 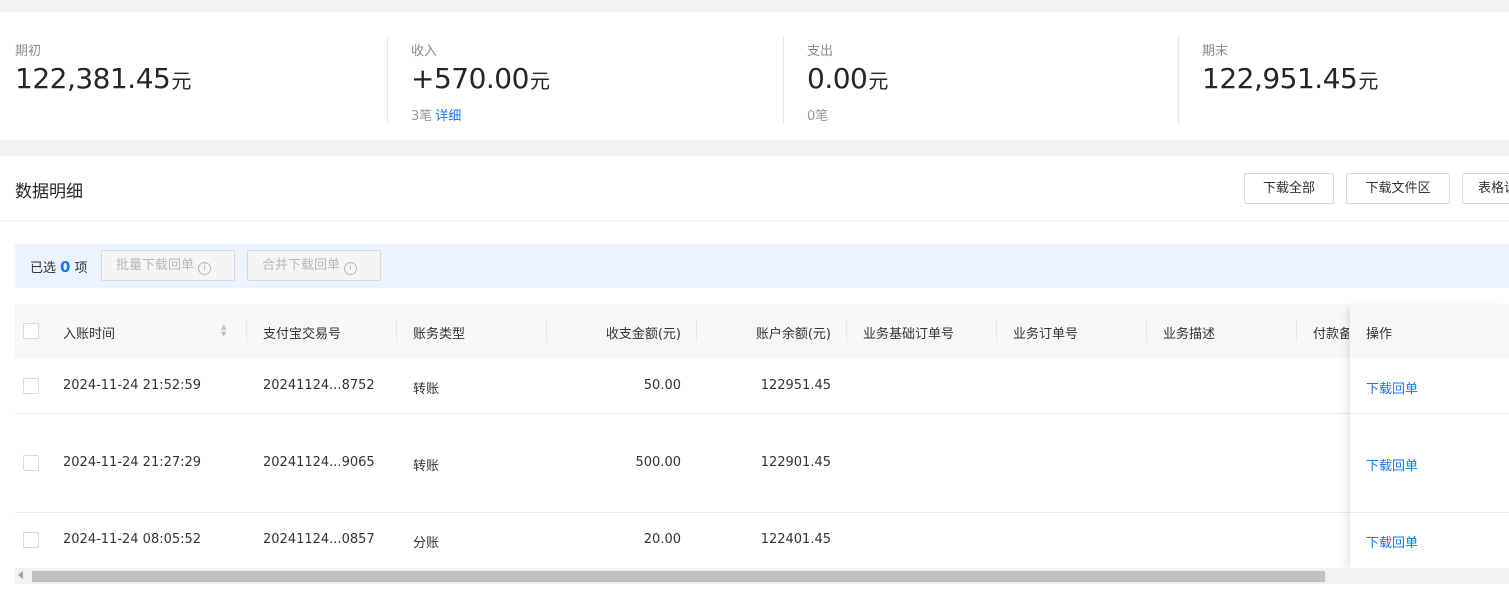 What do you see at coordinates (795, 539) in the screenshot?
I see `cell-balance: 122401.45` at bounding box center [795, 539].